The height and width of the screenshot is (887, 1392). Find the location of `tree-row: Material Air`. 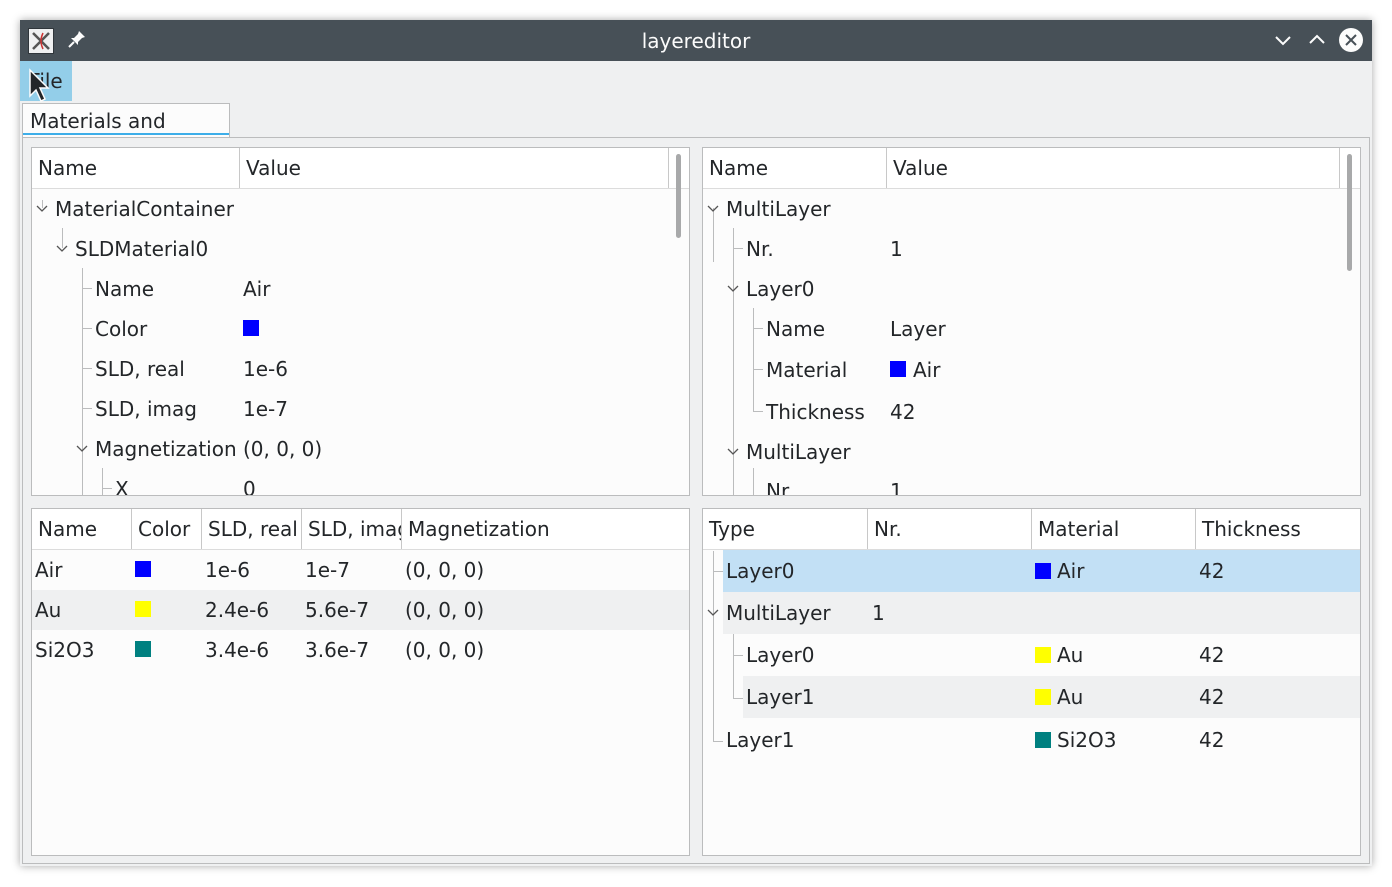

tree-row: Material Air is located at coordinates (1031, 371).